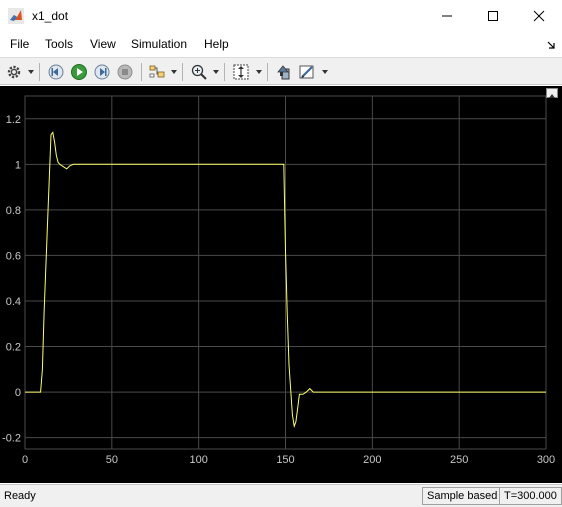 The height and width of the screenshot is (507, 562). I want to click on step-forward-icon, so click(102, 72).